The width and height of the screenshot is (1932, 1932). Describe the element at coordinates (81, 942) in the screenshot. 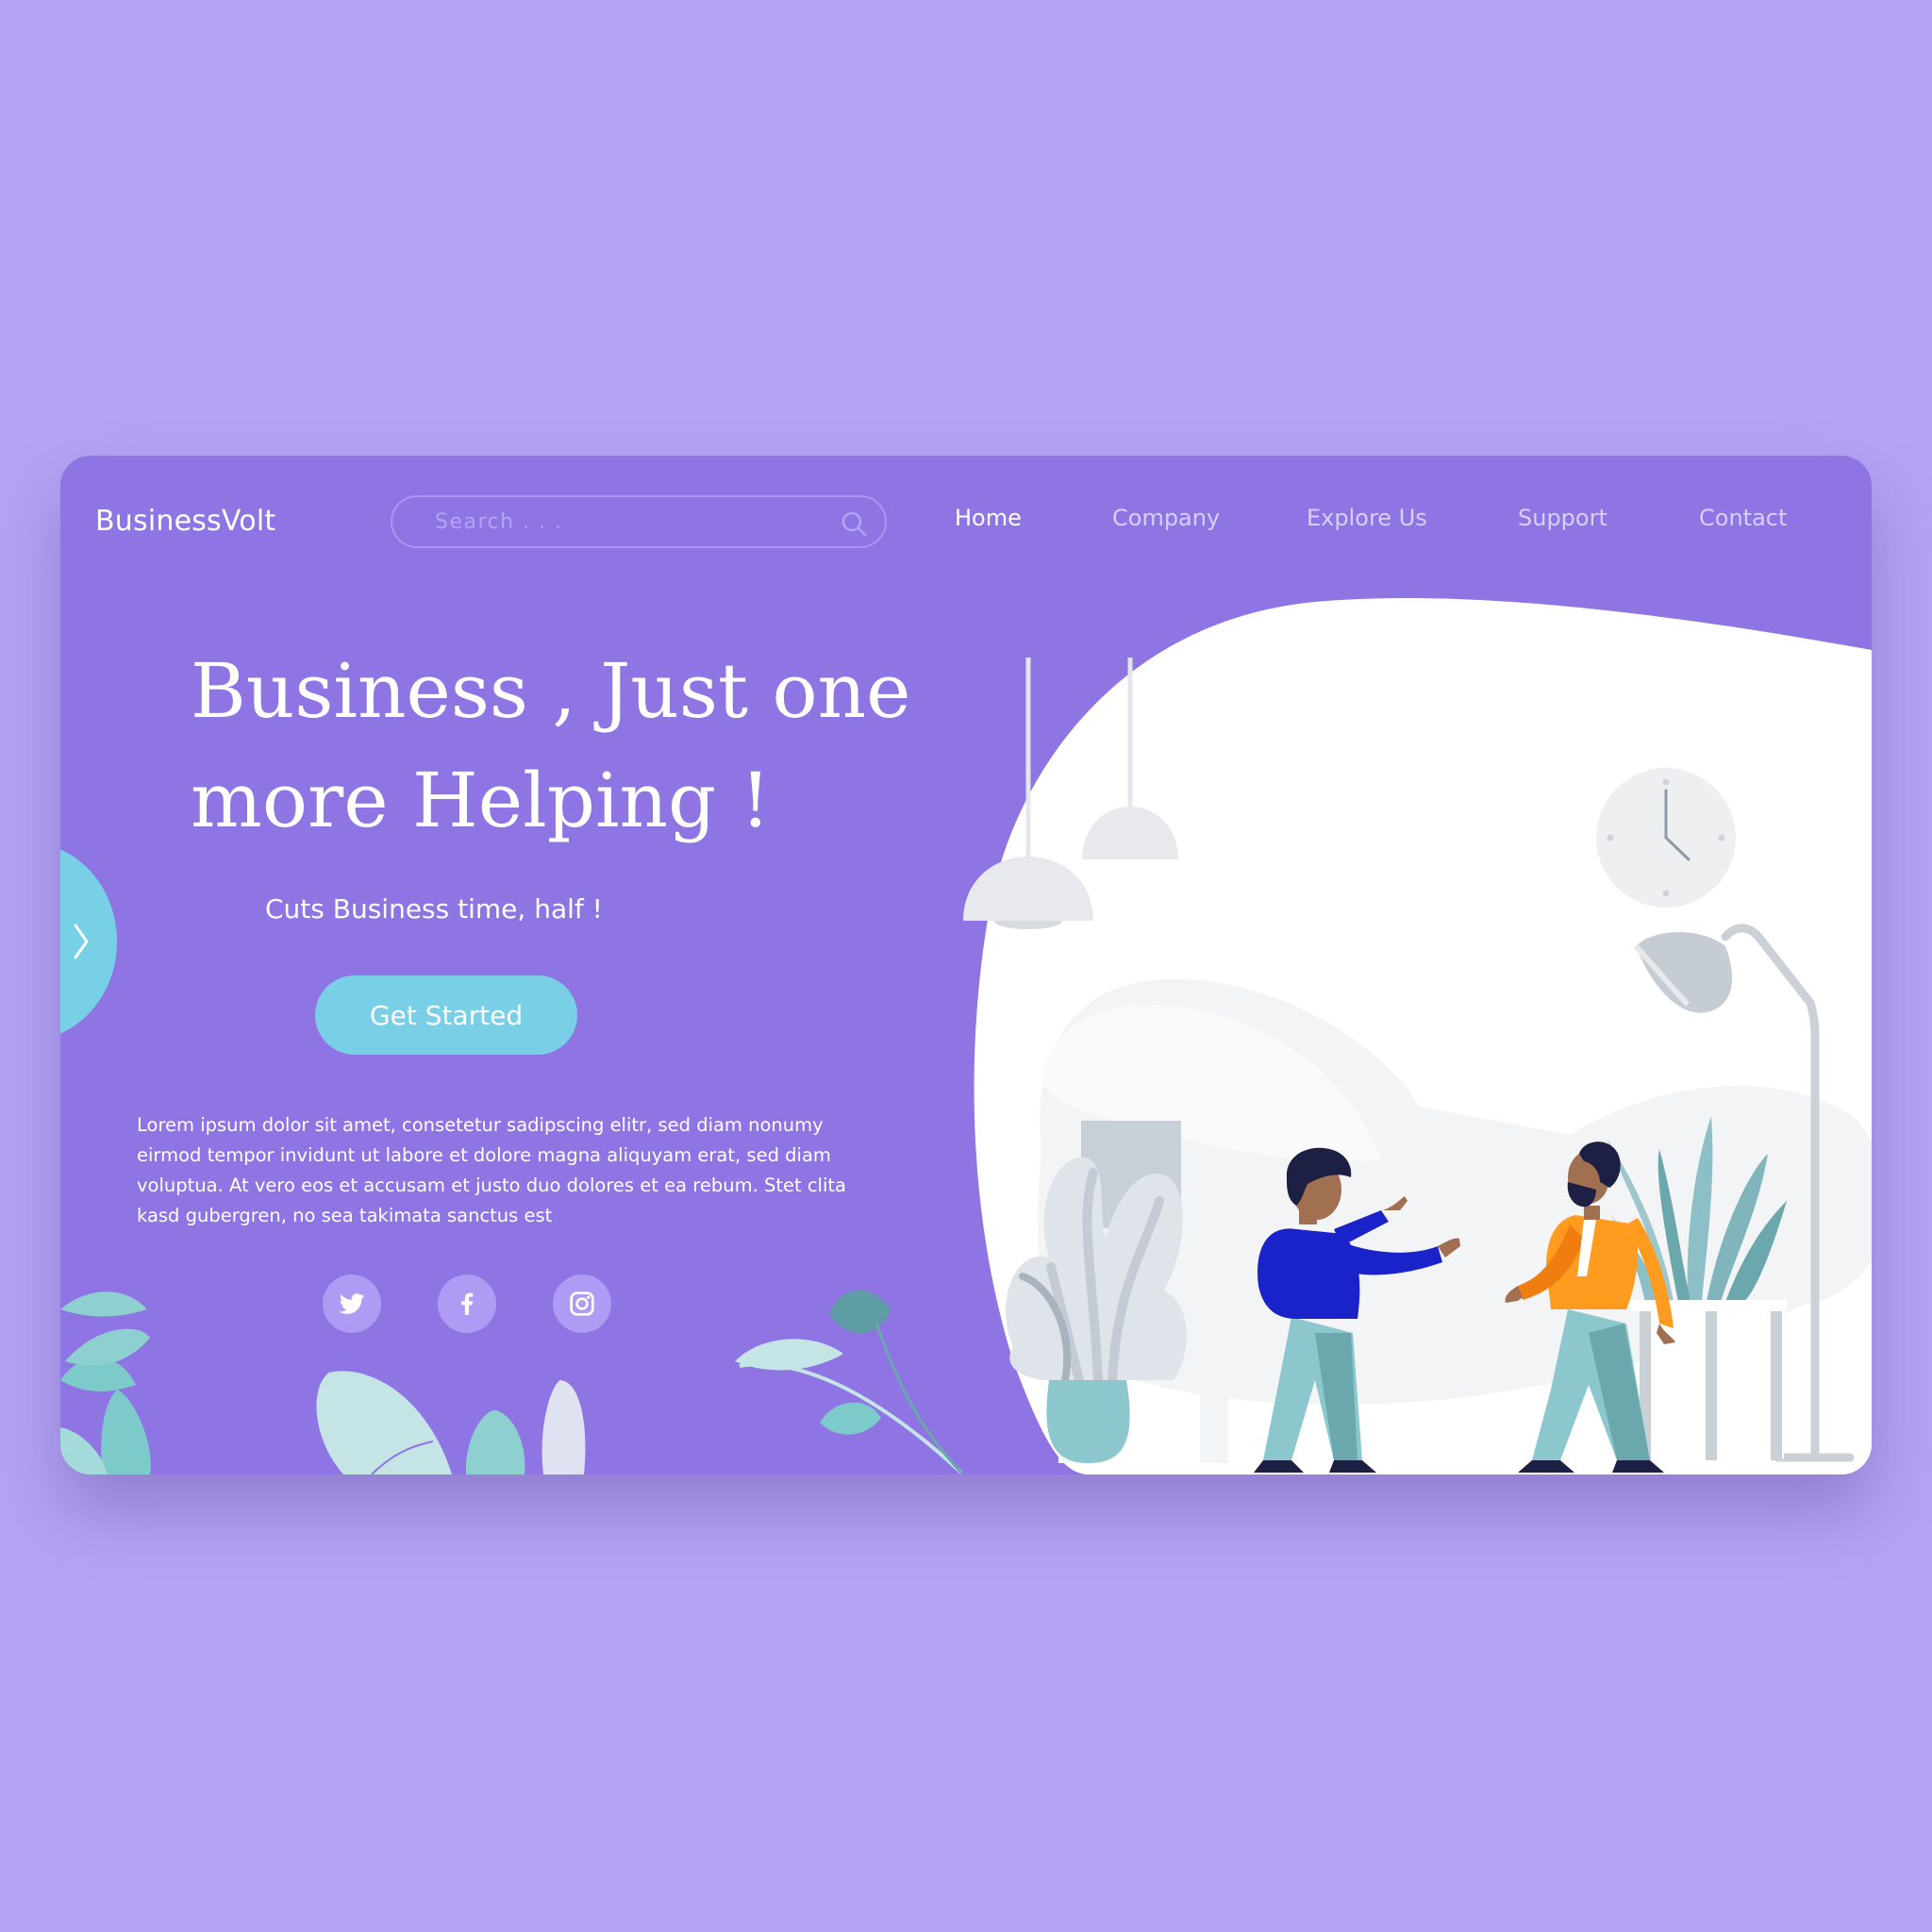

I see `chevron-right-icon` at that location.